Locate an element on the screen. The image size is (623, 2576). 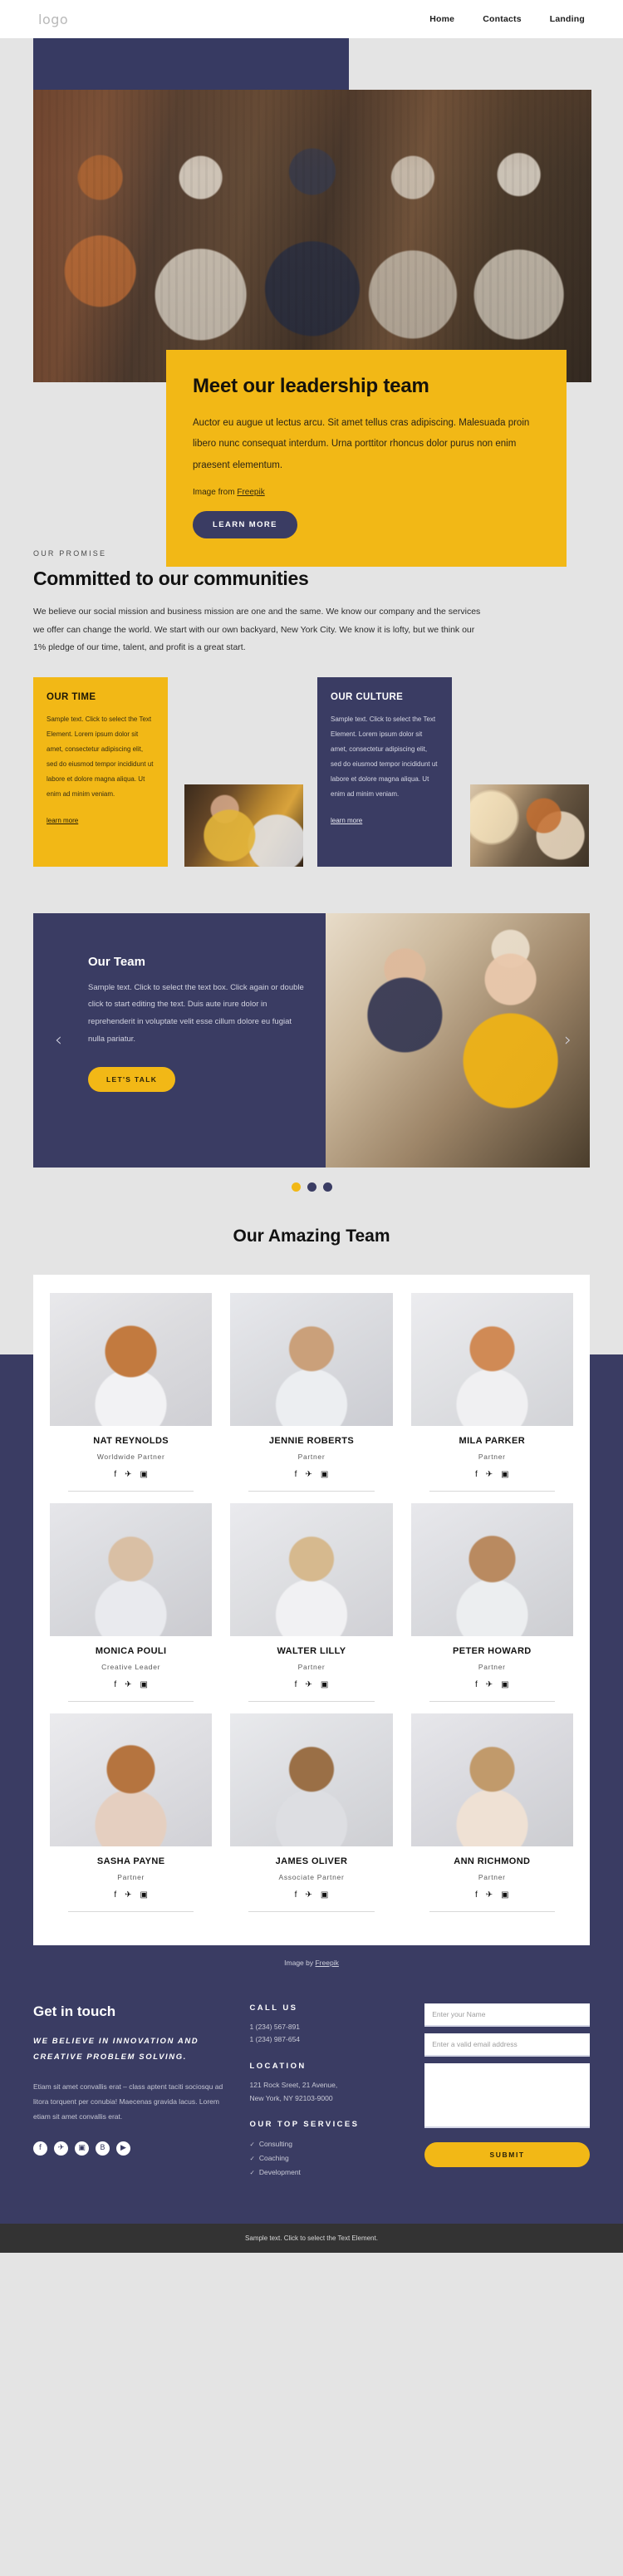
name-input is located at coordinates (507, 2015).